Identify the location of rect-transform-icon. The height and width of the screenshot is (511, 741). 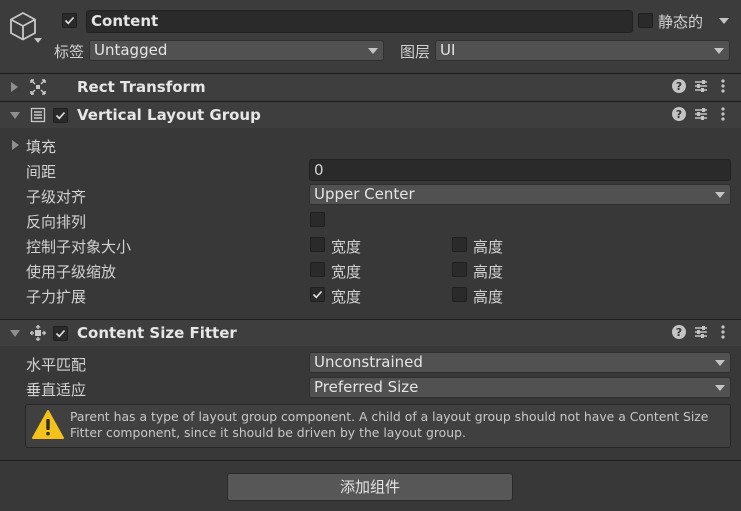
(38, 89).